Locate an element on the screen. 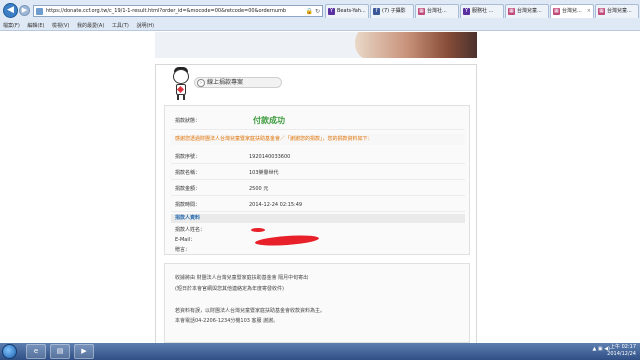 The image size is (640, 360). footer-line-4: 若資料有誤，以財團法人台灣兒童暨家庭扶助基金會收款資料為主。 is located at coordinates (250, 311).